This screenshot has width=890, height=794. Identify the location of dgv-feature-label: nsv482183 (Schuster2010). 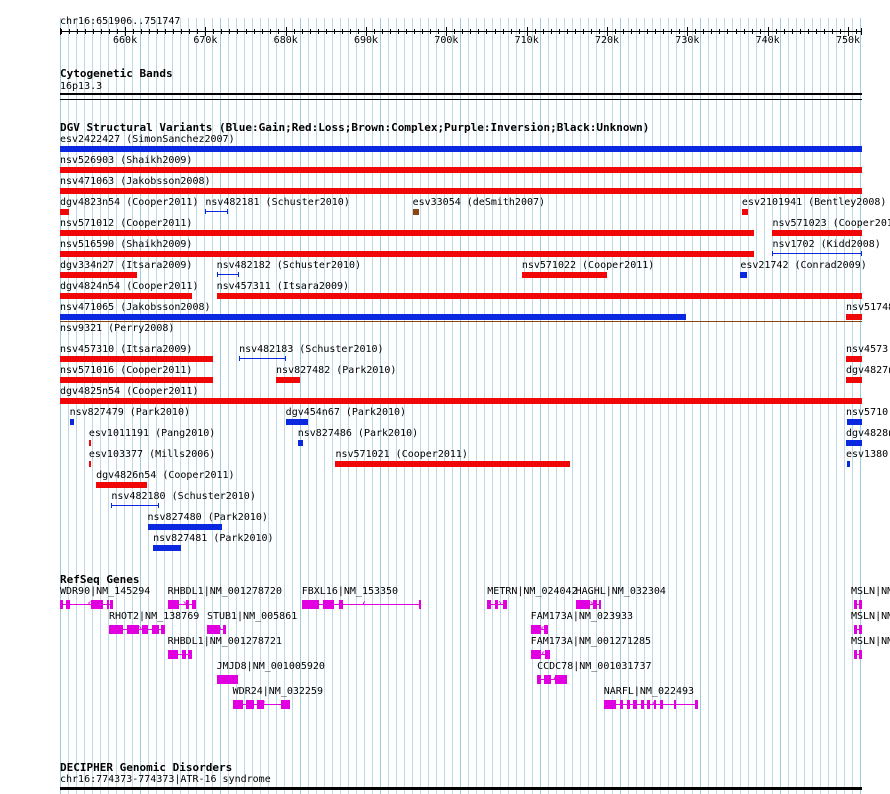
(311, 349).